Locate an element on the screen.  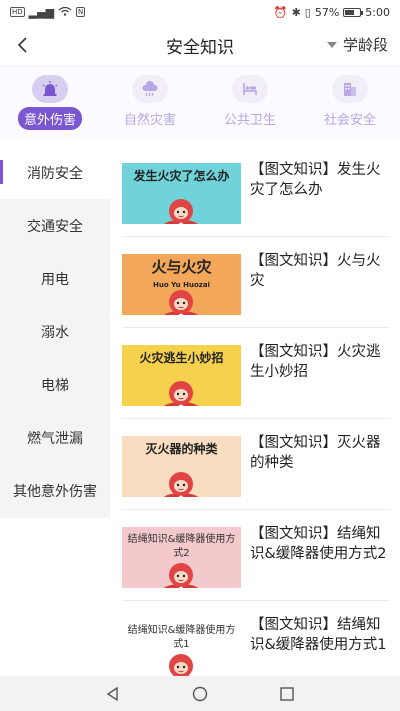
cloud-rain-icon is located at coordinates (150, 89).